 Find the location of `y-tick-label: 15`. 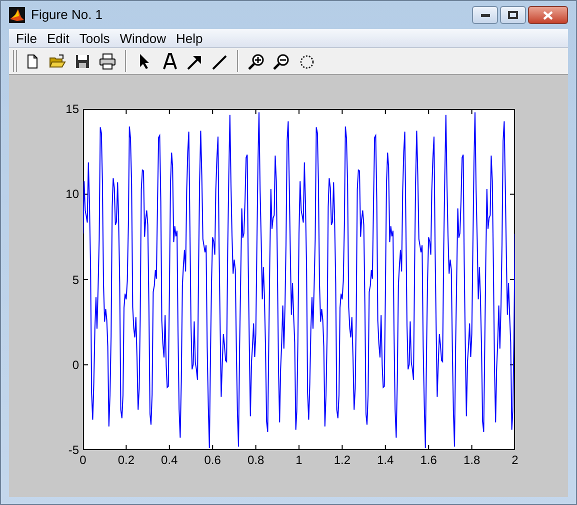

y-tick-label: 15 is located at coordinates (71, 109).